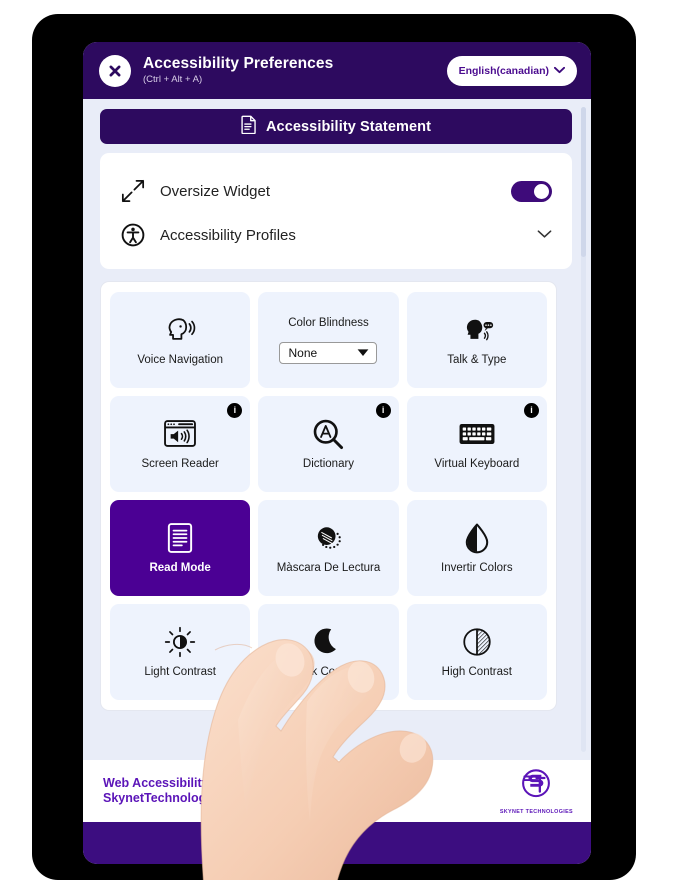 The height and width of the screenshot is (880, 675). I want to click on feature-tile-screen-reader: i Screen Reader, so click(180, 444).